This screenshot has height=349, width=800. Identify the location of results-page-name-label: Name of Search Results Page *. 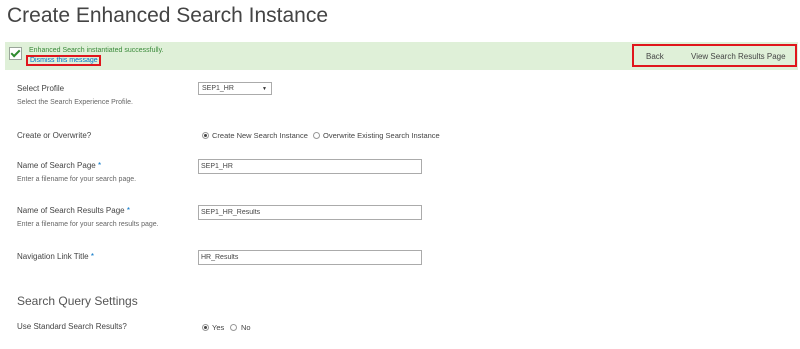
(73, 210).